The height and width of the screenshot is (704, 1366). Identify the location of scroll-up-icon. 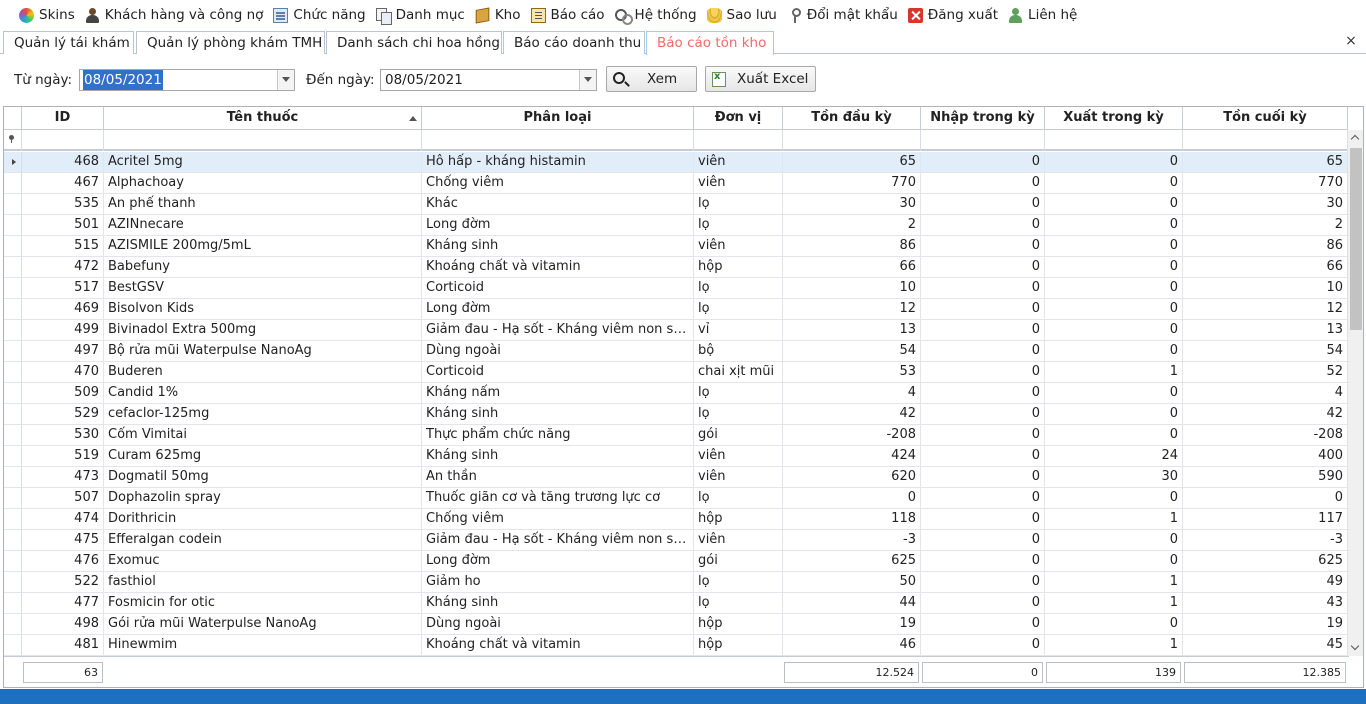
(1355, 138).